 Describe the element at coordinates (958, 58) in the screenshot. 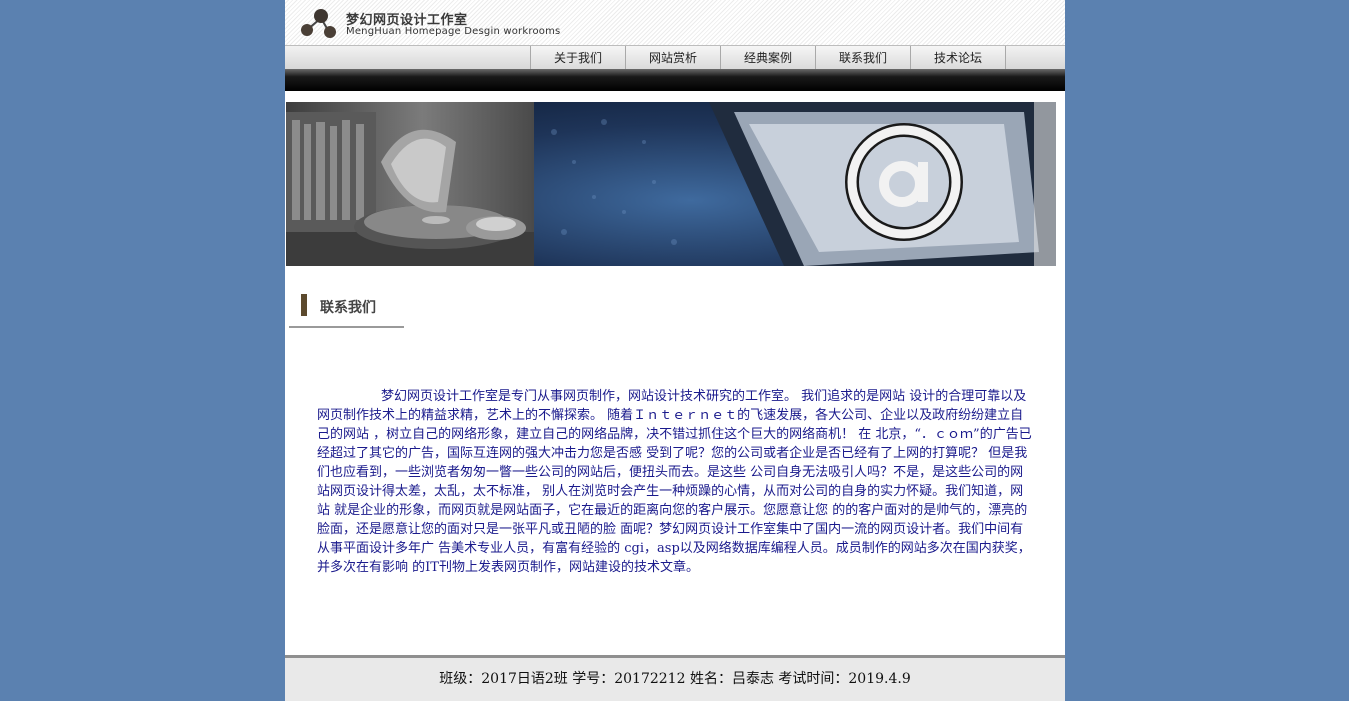

I see `nav-item-tech-forum: 技术论坛` at that location.